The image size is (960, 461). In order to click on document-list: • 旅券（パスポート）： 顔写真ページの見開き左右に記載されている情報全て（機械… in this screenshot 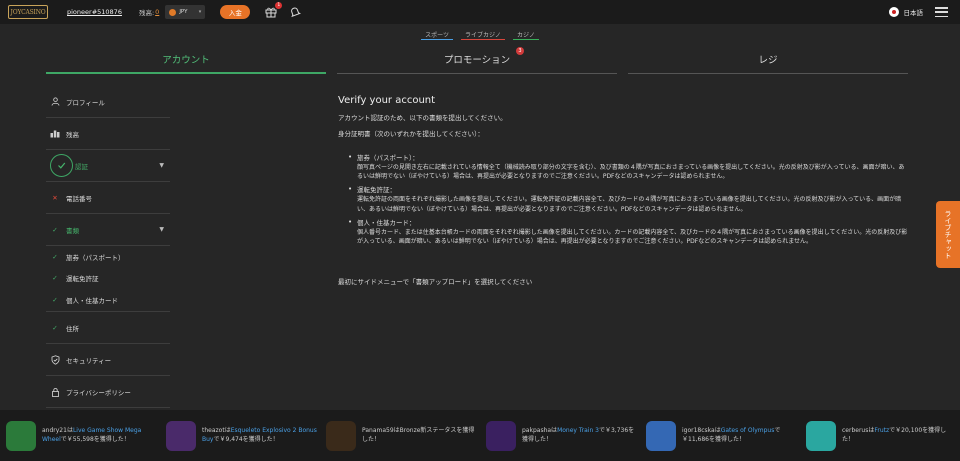, I will do `click(628, 200)`.